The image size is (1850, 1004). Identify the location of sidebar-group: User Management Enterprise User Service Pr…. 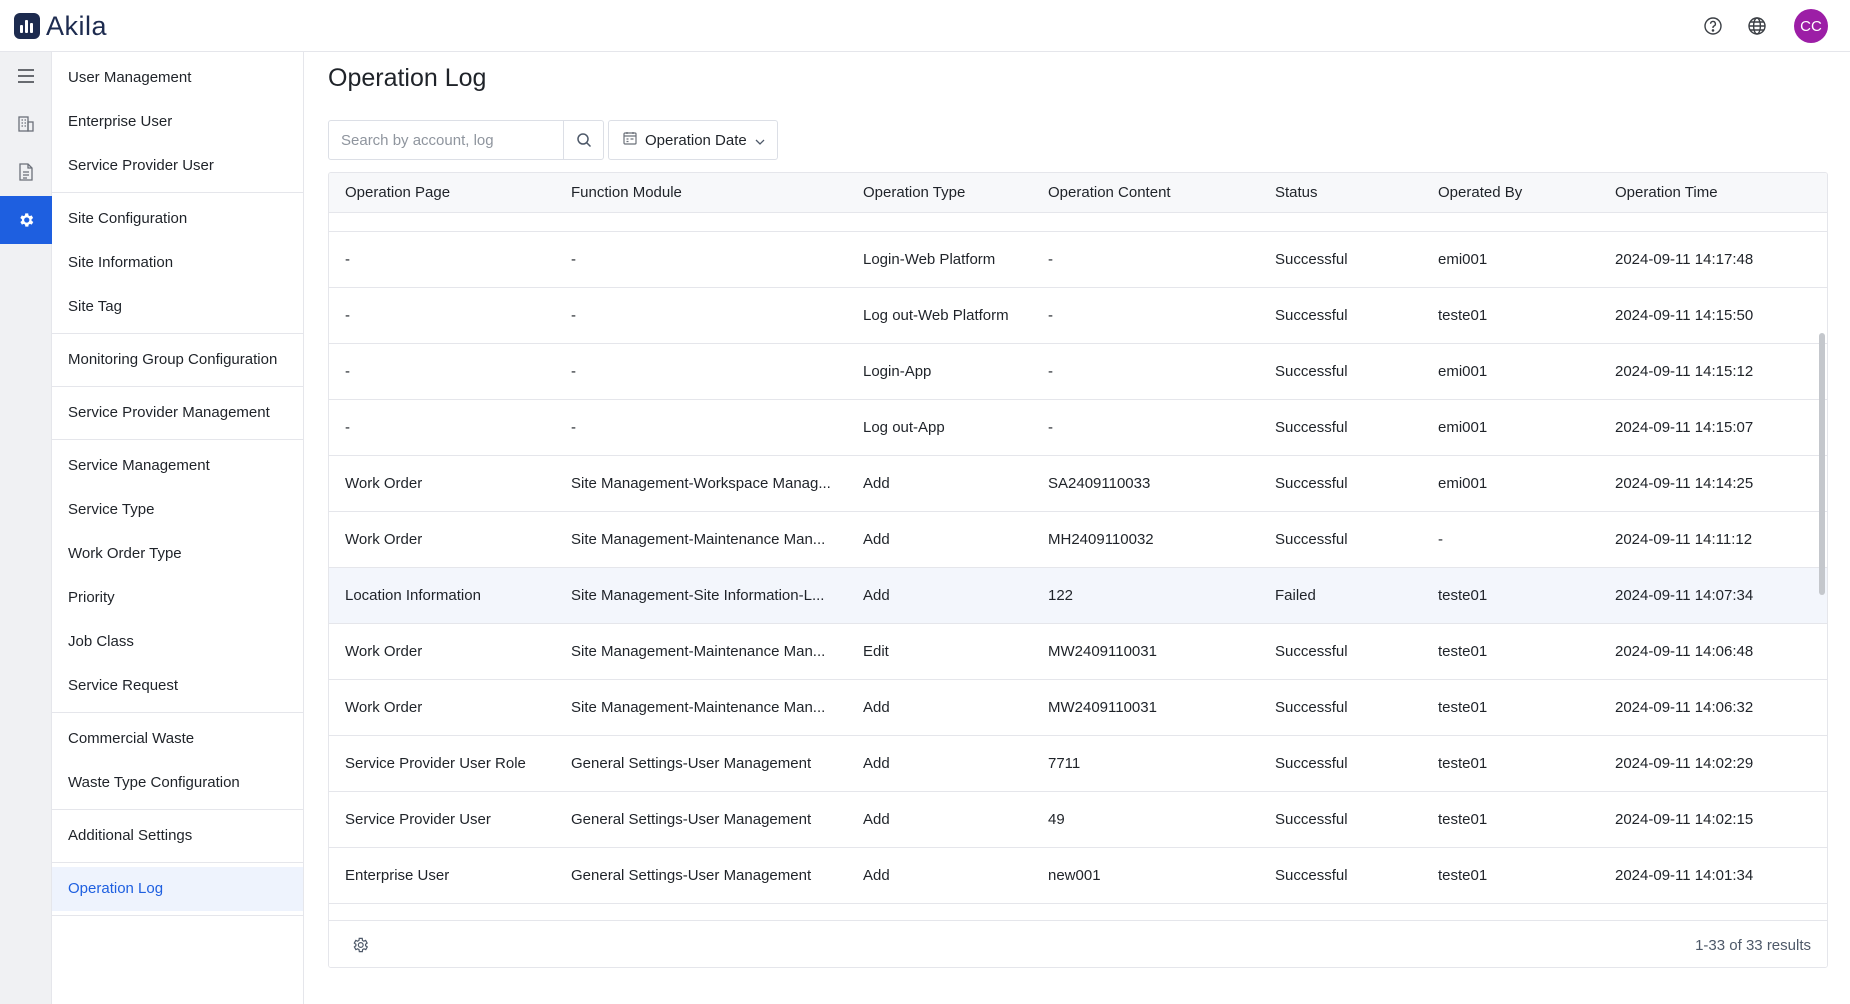
(177, 122).